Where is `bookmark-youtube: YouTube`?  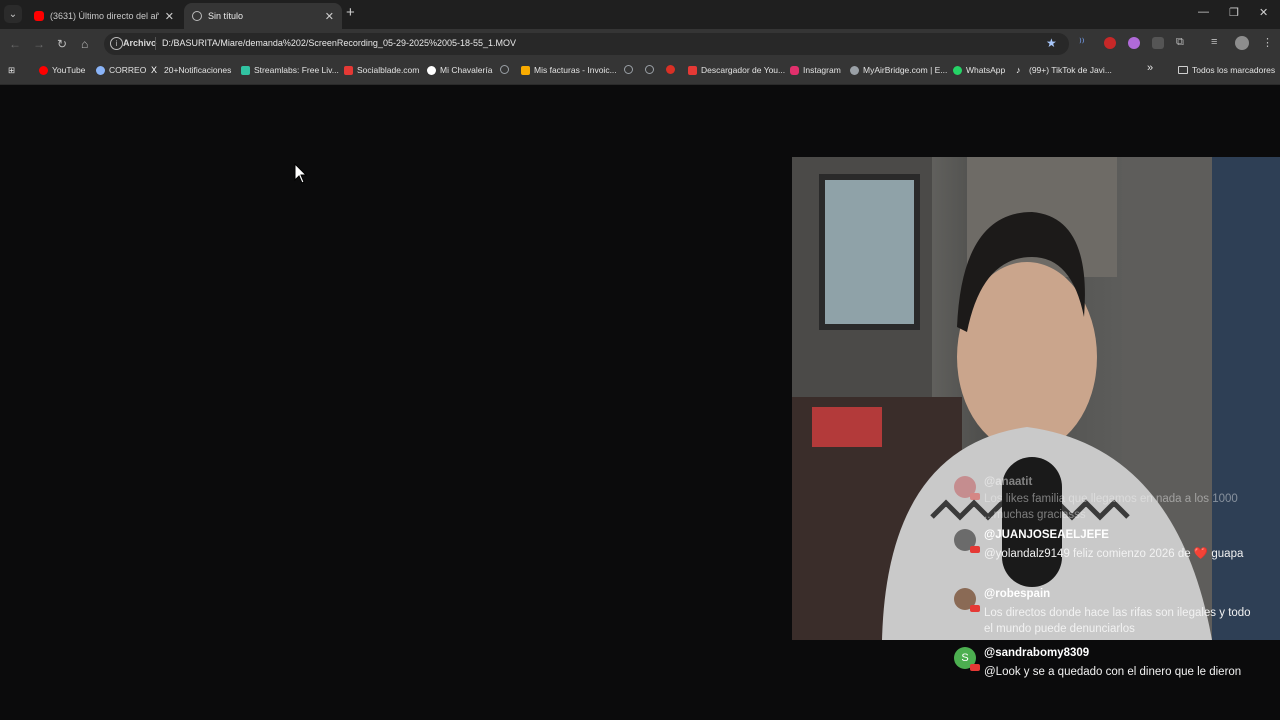 bookmark-youtube: YouTube is located at coordinates (62, 70).